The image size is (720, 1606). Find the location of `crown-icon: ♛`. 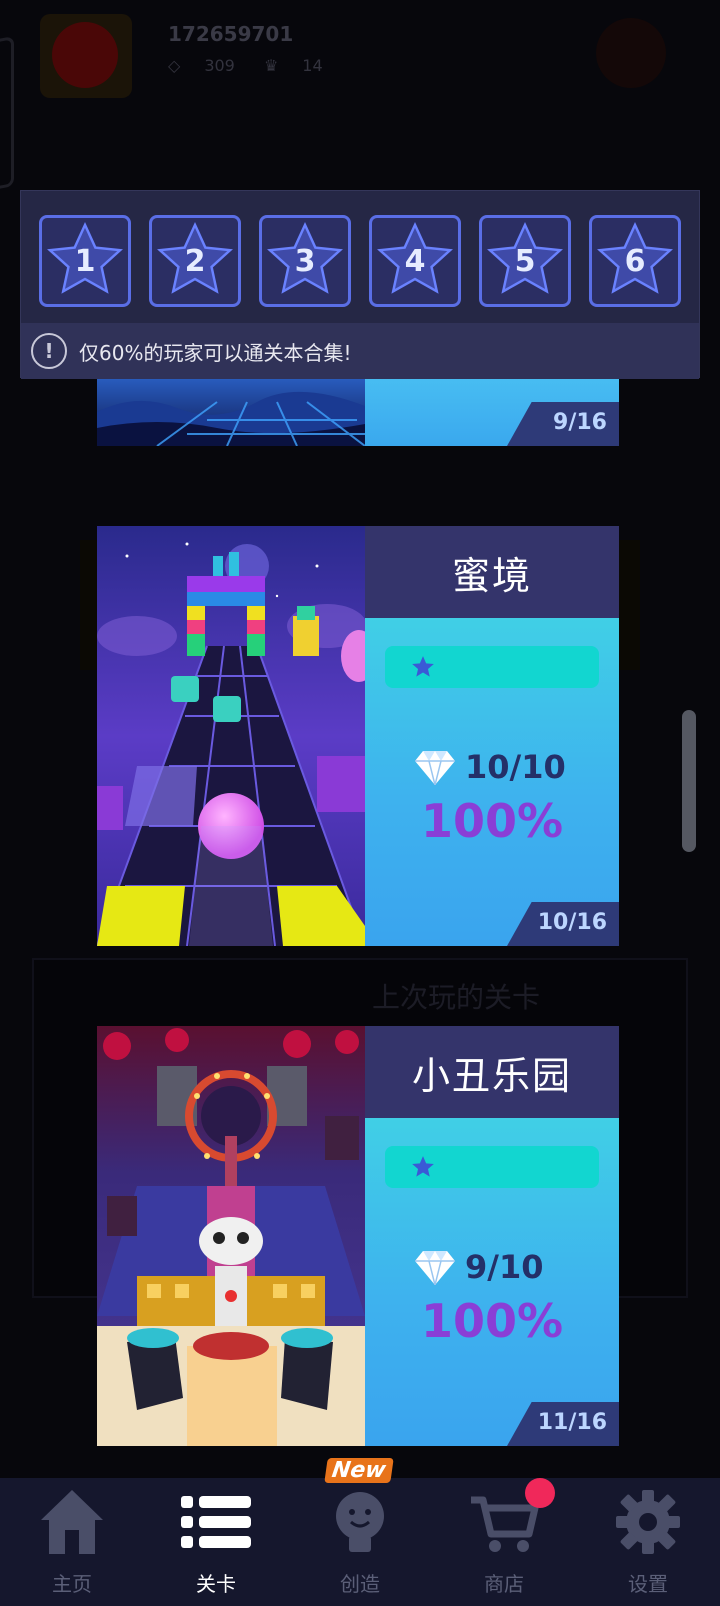

crown-icon: ♛ is located at coordinates (271, 65).